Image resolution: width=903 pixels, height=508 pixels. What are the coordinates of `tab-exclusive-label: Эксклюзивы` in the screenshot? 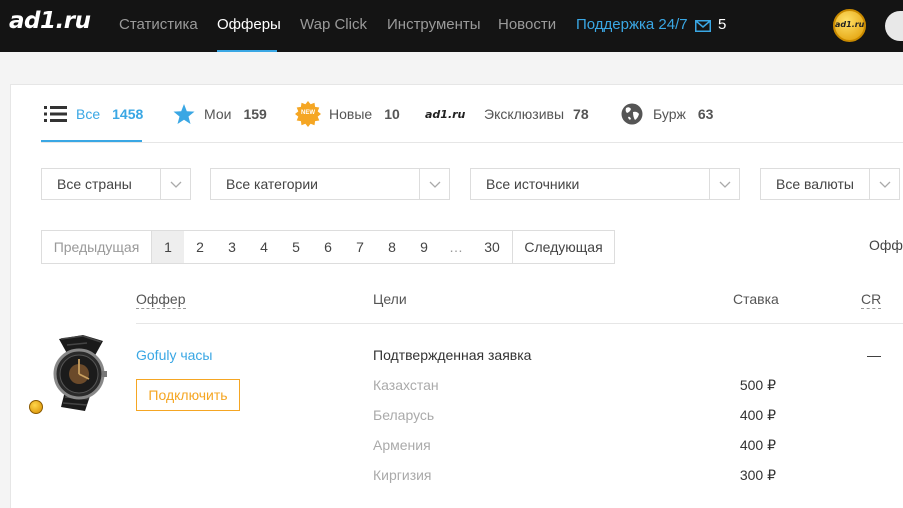 It's located at (524, 114).